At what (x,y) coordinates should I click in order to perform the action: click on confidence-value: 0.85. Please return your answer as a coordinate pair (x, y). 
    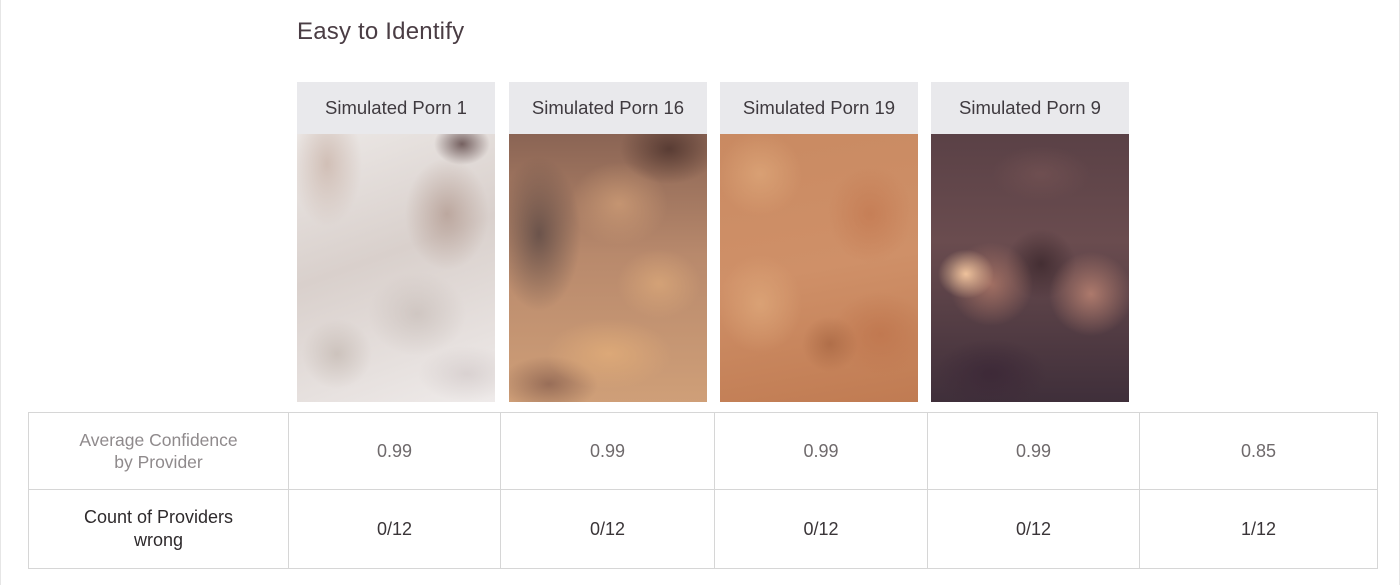
    Looking at the image, I should click on (1258, 451).